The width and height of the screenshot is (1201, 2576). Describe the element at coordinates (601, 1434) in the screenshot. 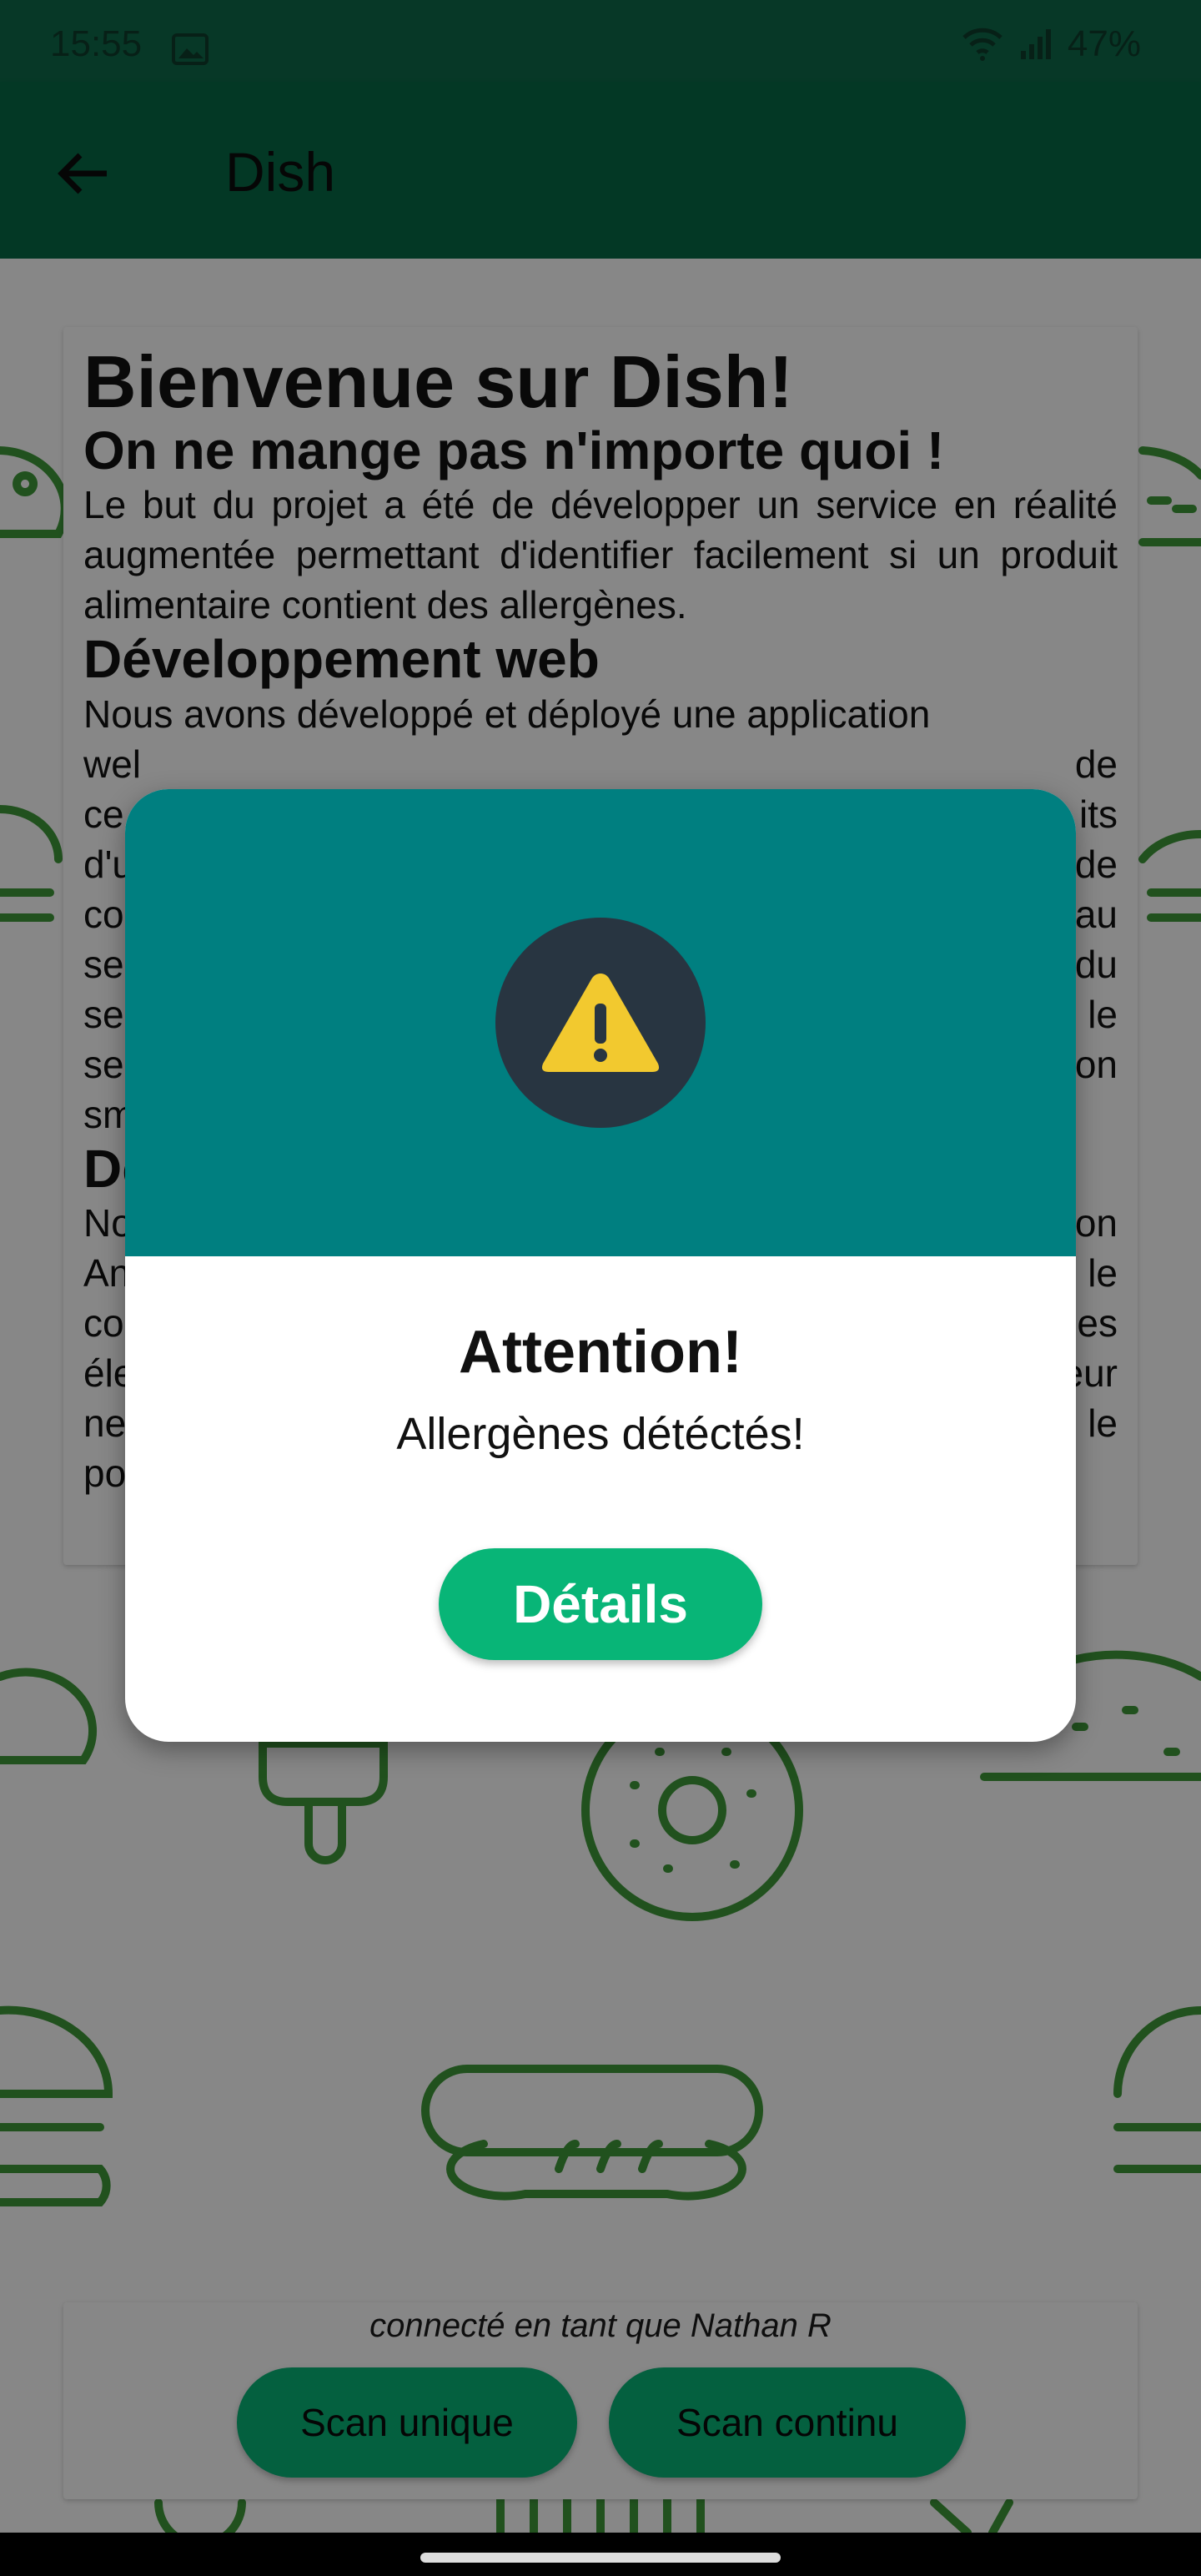

I see `dialog-subtitle: Allergènes détéctés!` at that location.